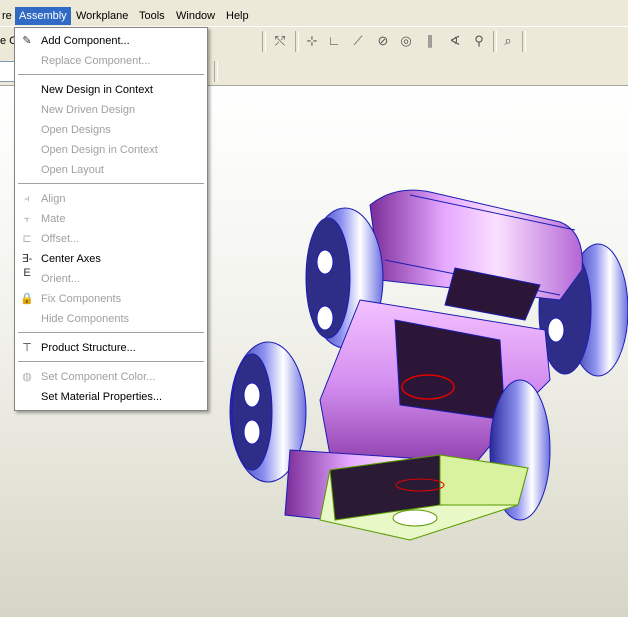 The image size is (628, 617). I want to click on product-structure-icon: ⊤, so click(27, 348).